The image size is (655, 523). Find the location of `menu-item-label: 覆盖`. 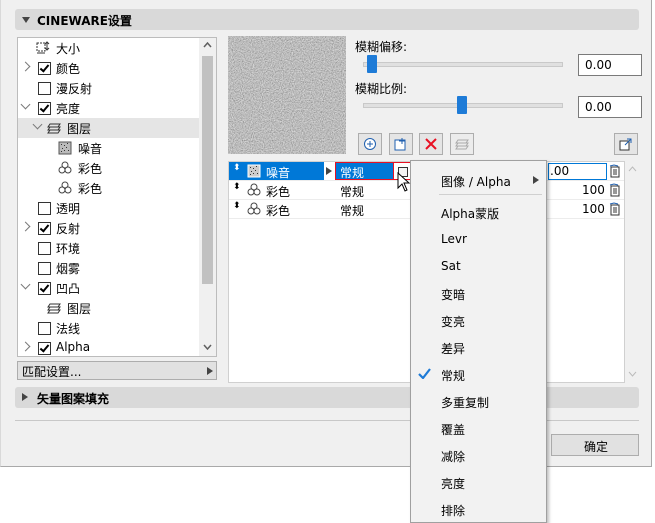

menu-item-label: 覆盖 is located at coordinates (453, 430).